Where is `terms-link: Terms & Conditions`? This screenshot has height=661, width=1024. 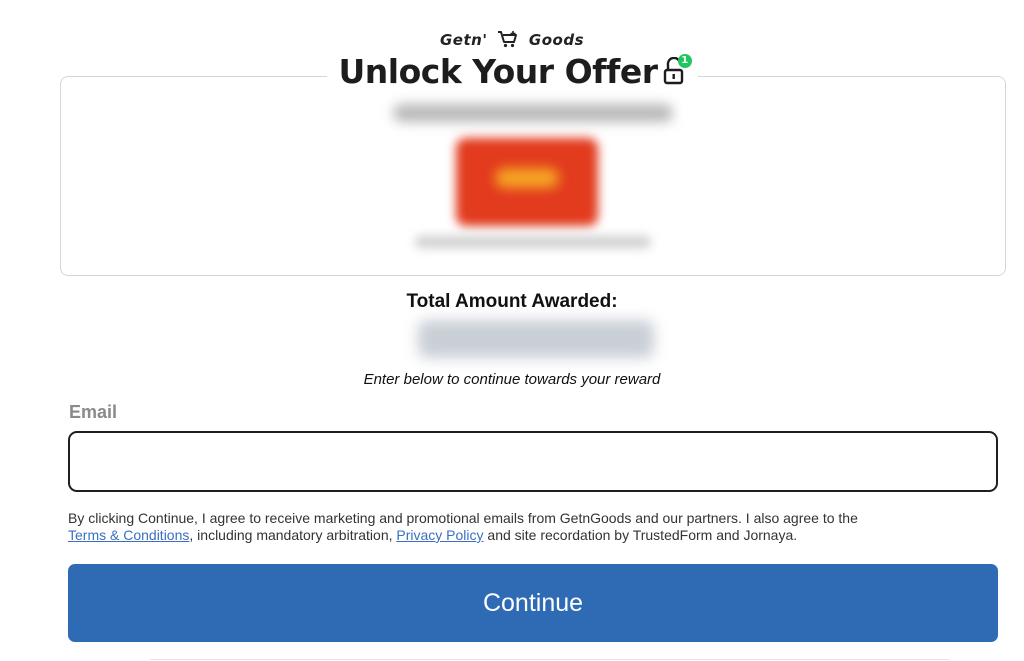 terms-link: Terms & Conditions is located at coordinates (128, 535).